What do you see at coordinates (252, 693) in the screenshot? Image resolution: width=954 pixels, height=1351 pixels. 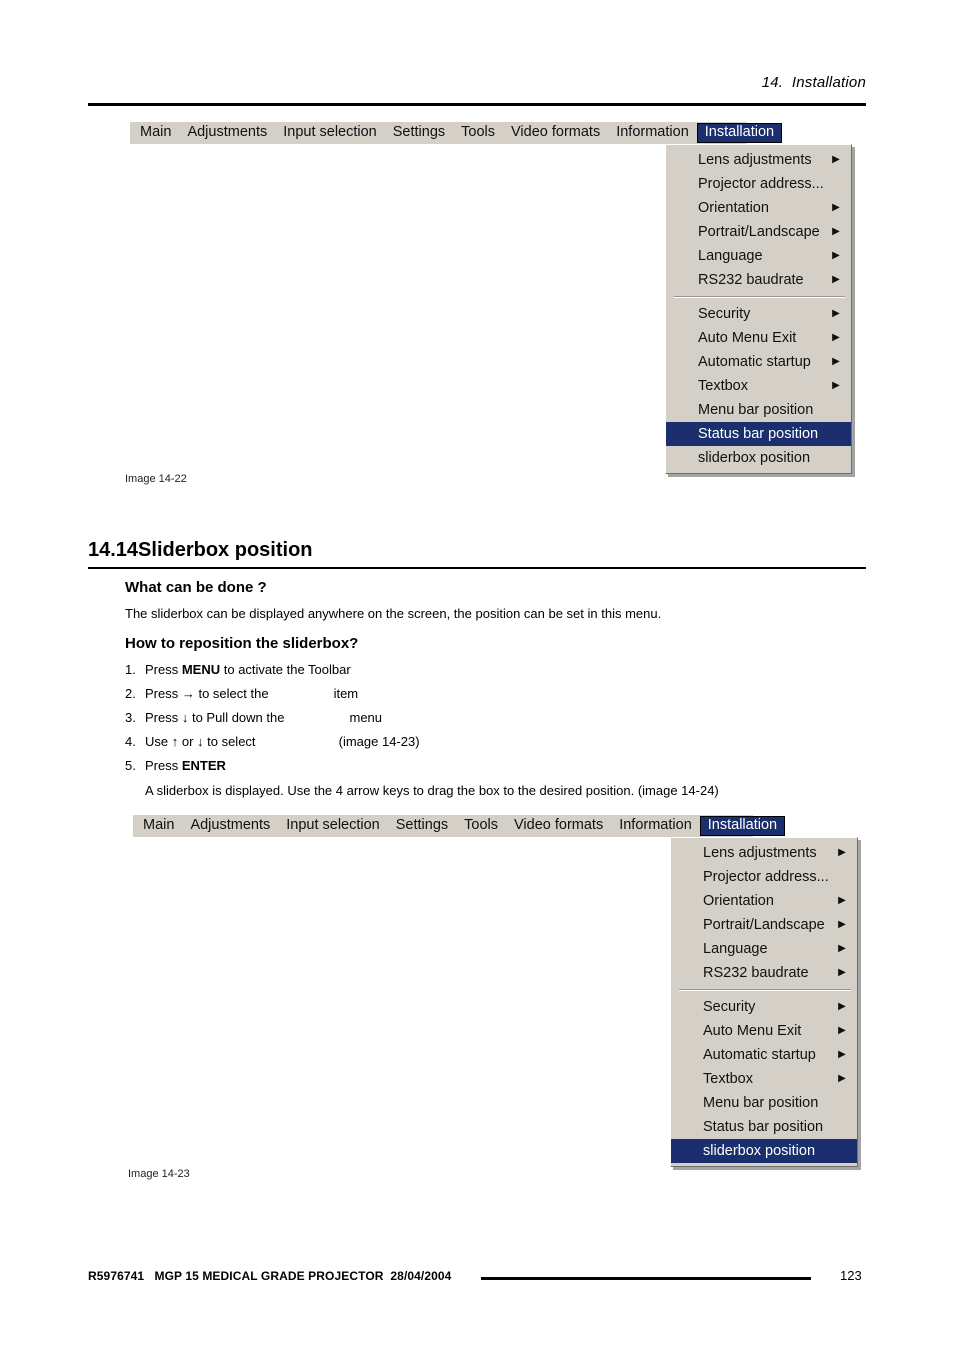 I see `step-text: Press → to select the item` at bounding box center [252, 693].